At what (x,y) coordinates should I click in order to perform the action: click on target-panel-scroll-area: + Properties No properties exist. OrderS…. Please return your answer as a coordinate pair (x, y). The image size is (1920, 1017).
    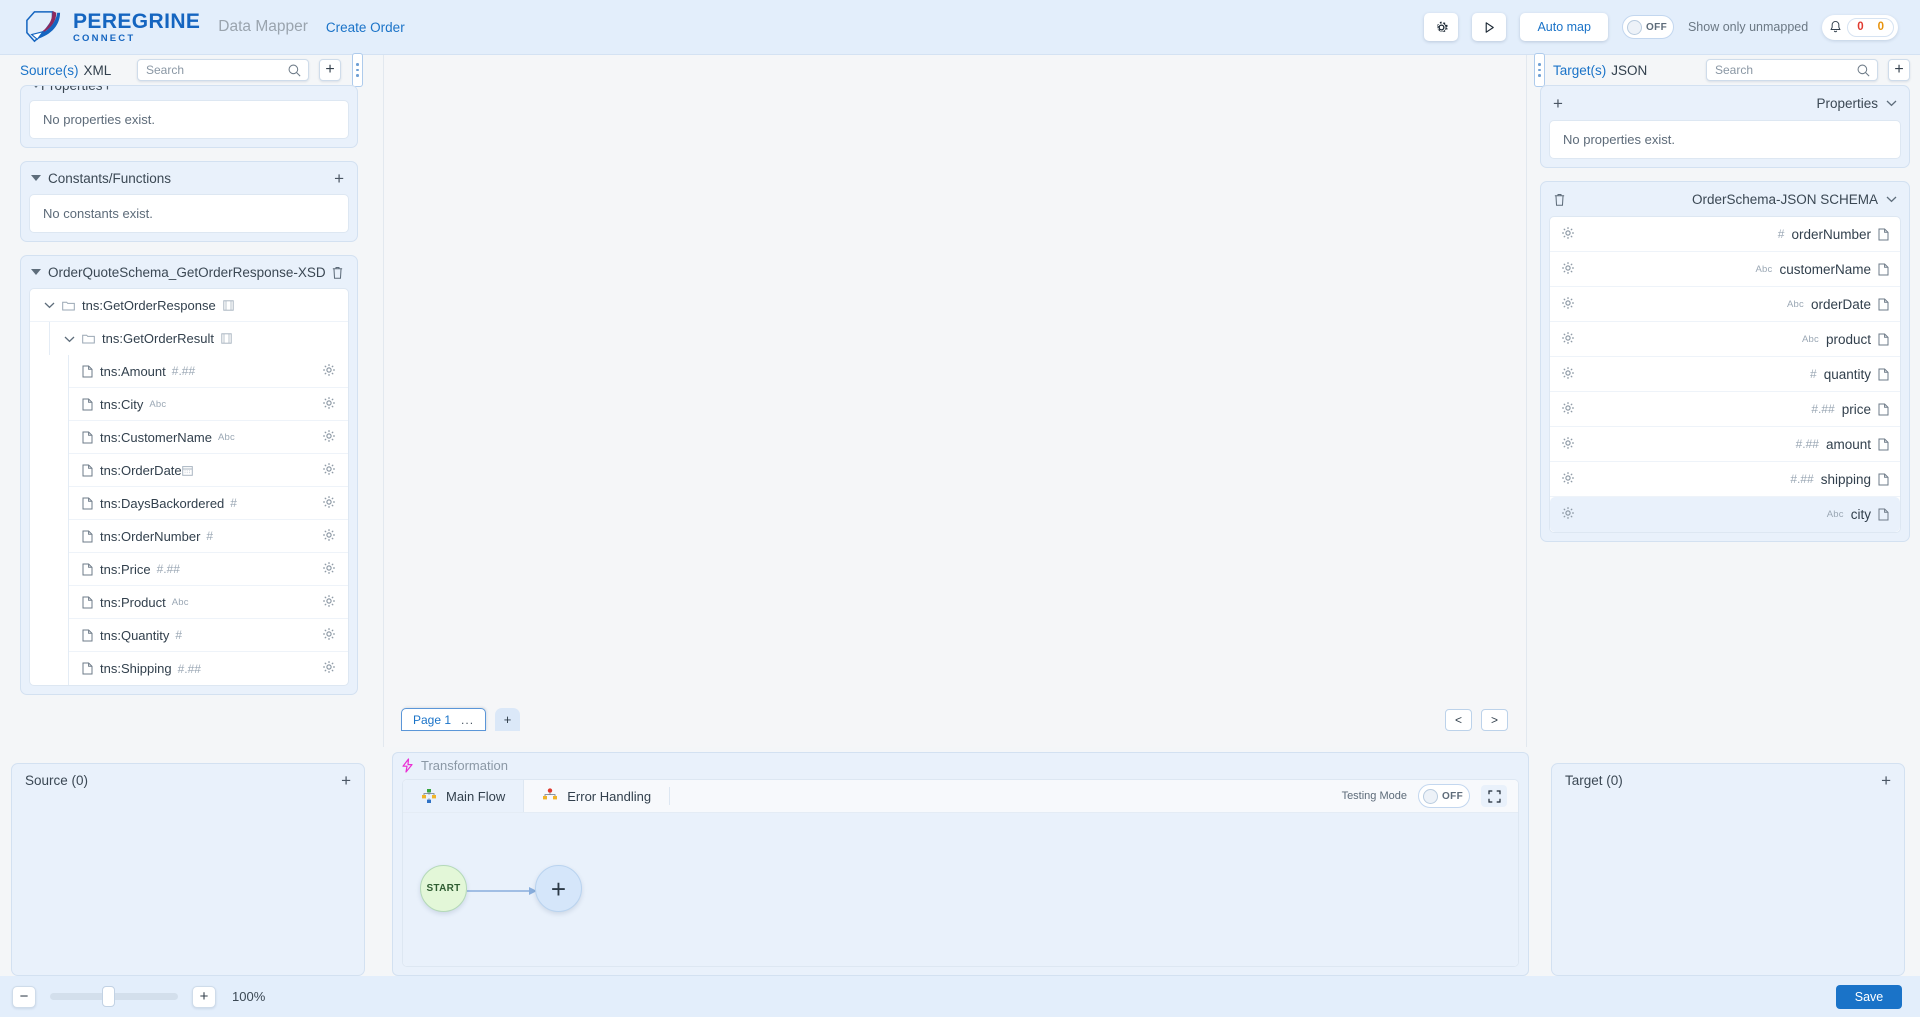
    Looking at the image, I should click on (1724, 416).